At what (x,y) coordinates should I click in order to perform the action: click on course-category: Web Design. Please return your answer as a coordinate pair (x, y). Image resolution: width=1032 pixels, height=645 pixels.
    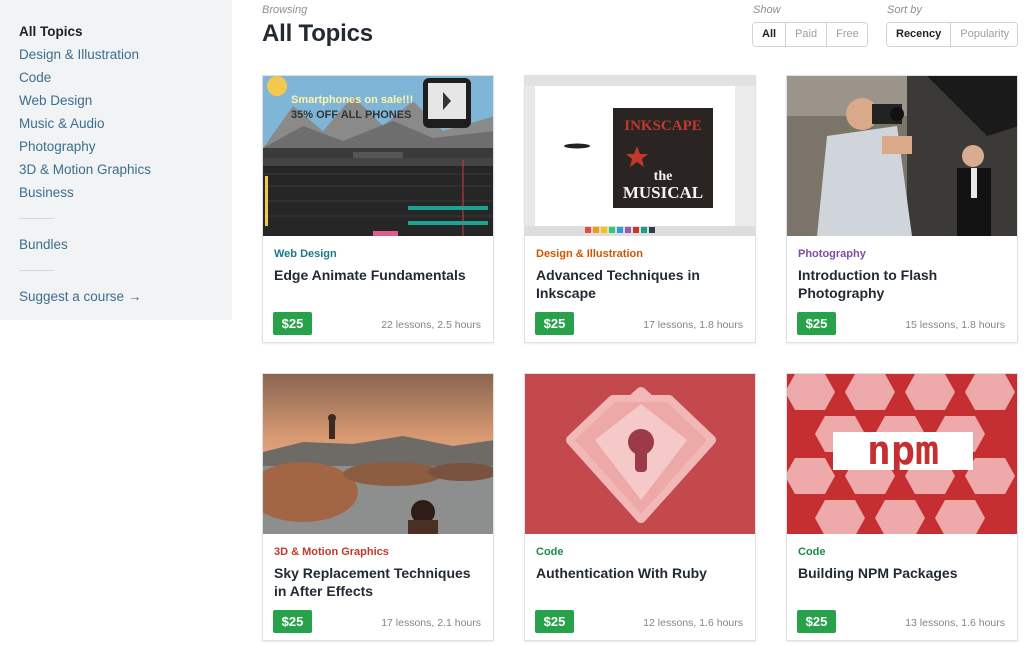
    Looking at the image, I should click on (305, 254).